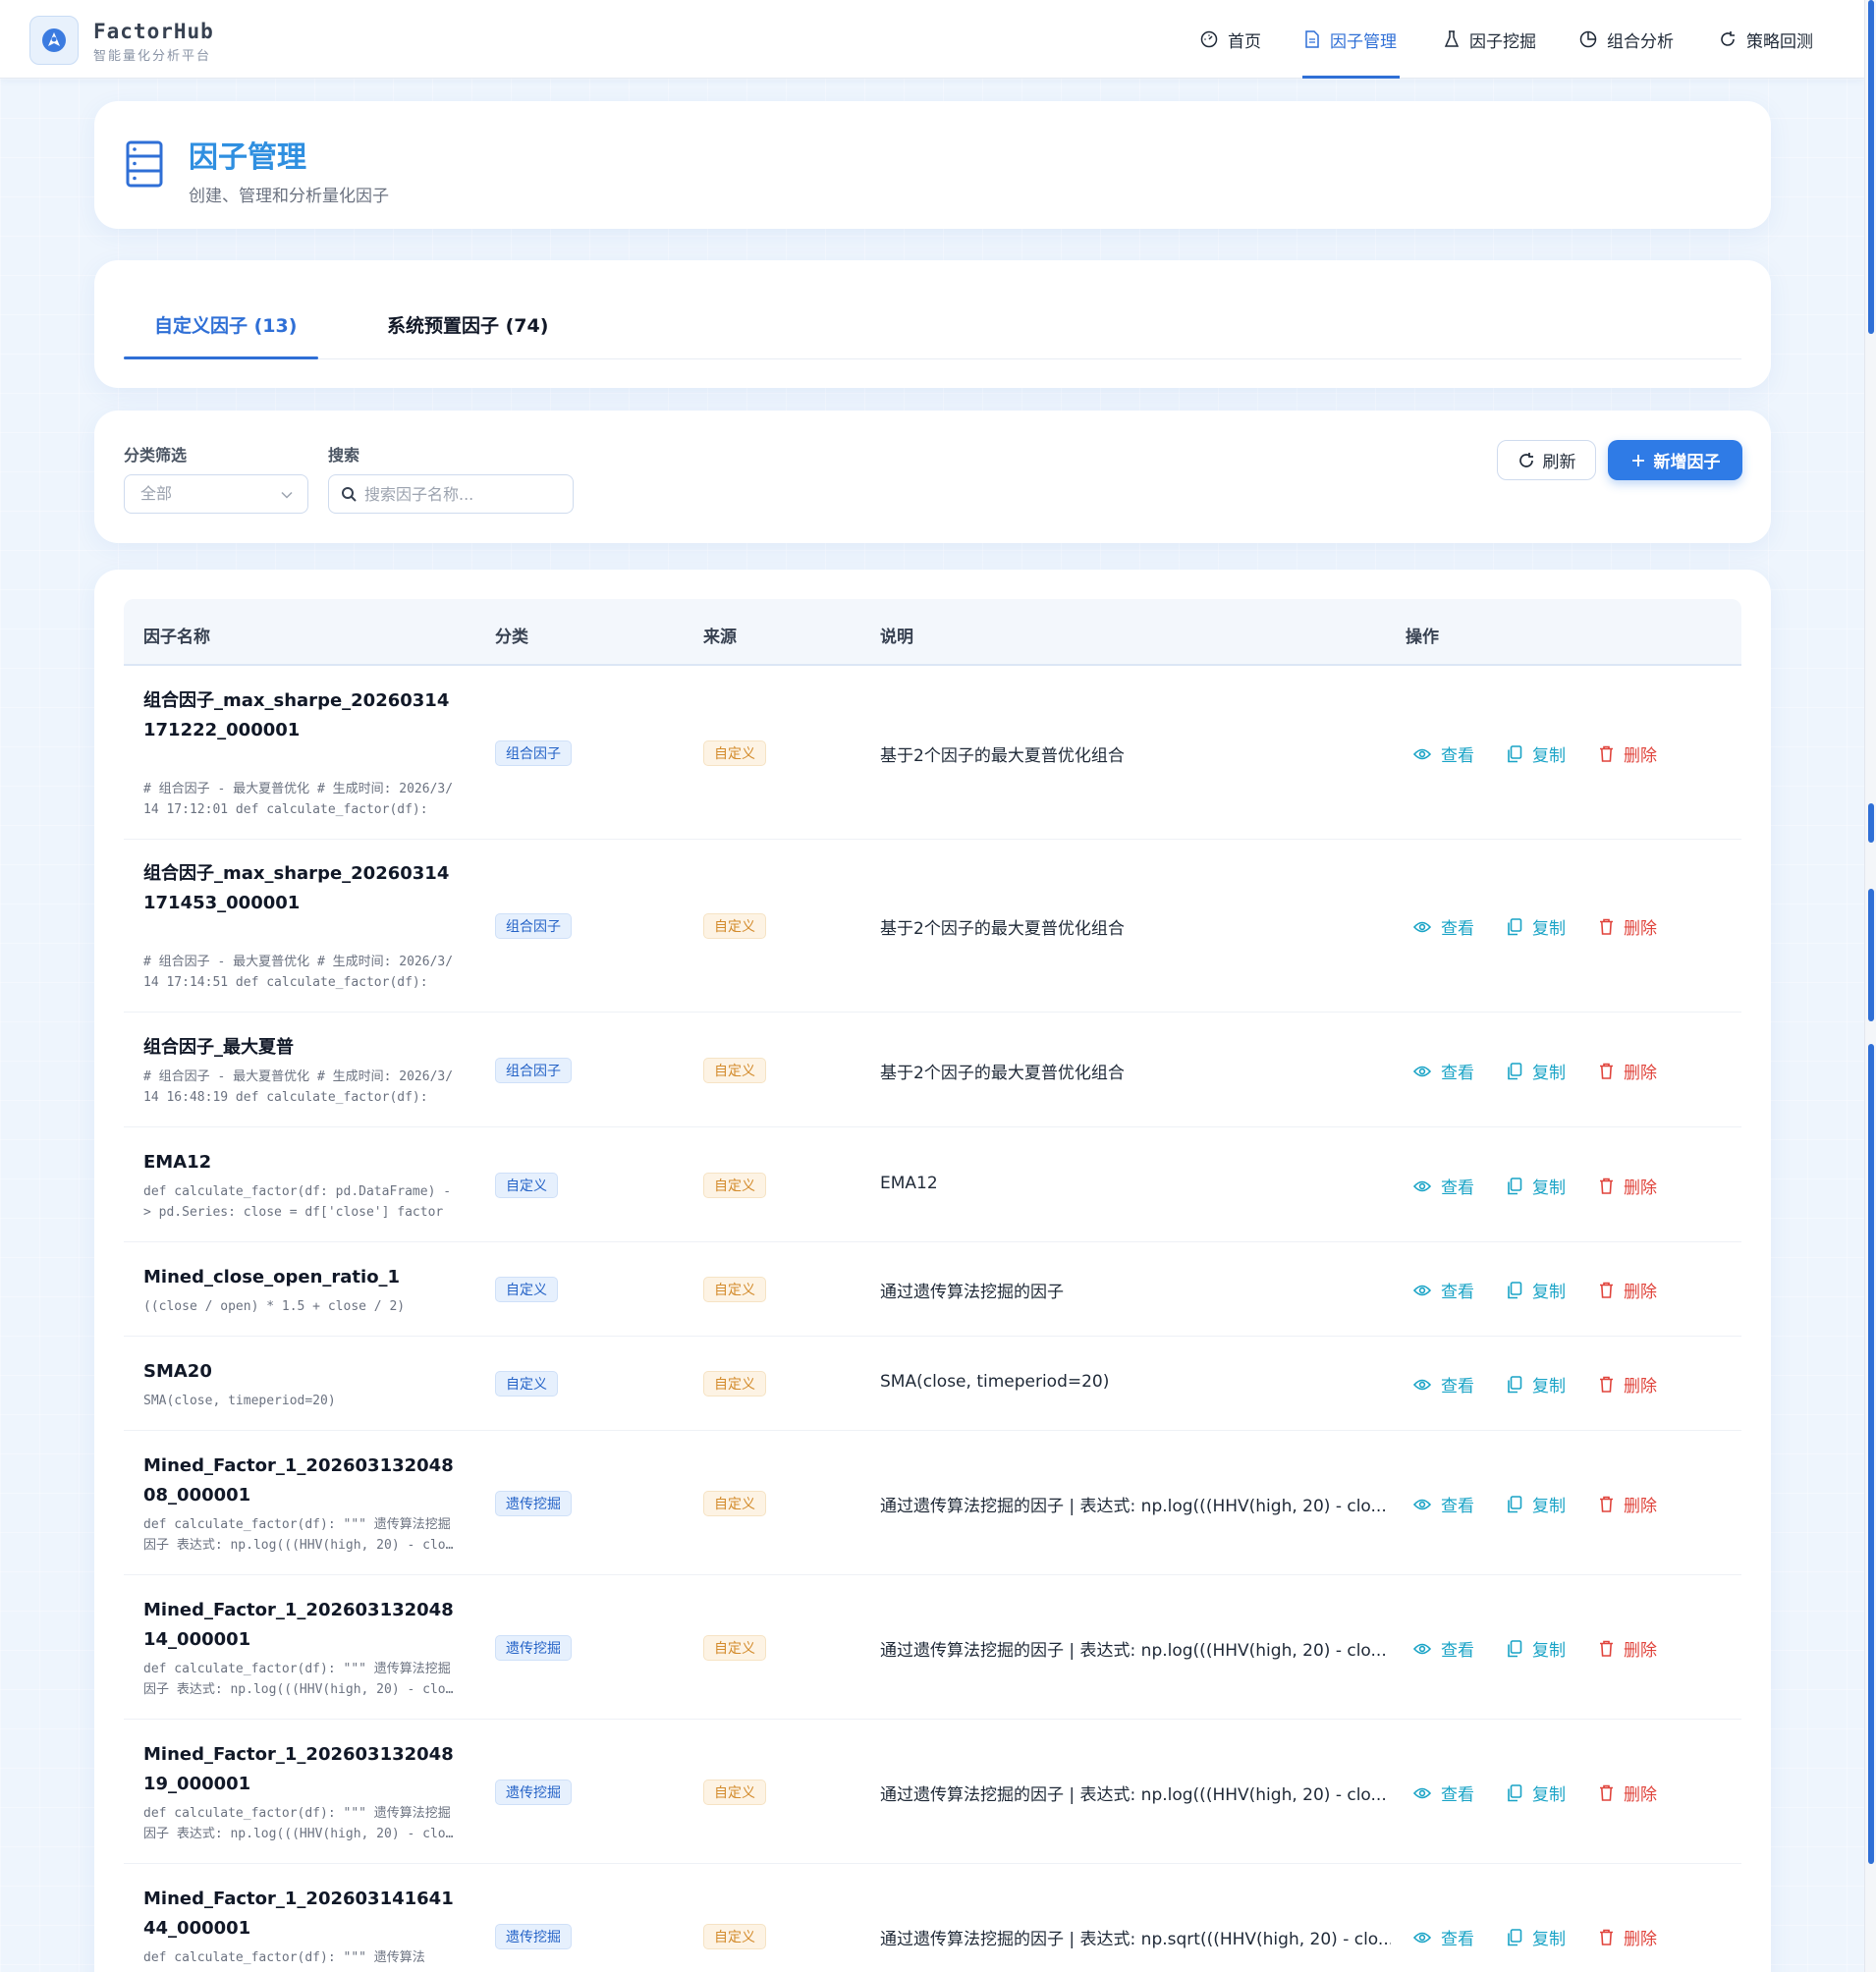 This screenshot has height=1972, width=1876. I want to click on nav-factor-management-label: 因子管理, so click(1364, 41).